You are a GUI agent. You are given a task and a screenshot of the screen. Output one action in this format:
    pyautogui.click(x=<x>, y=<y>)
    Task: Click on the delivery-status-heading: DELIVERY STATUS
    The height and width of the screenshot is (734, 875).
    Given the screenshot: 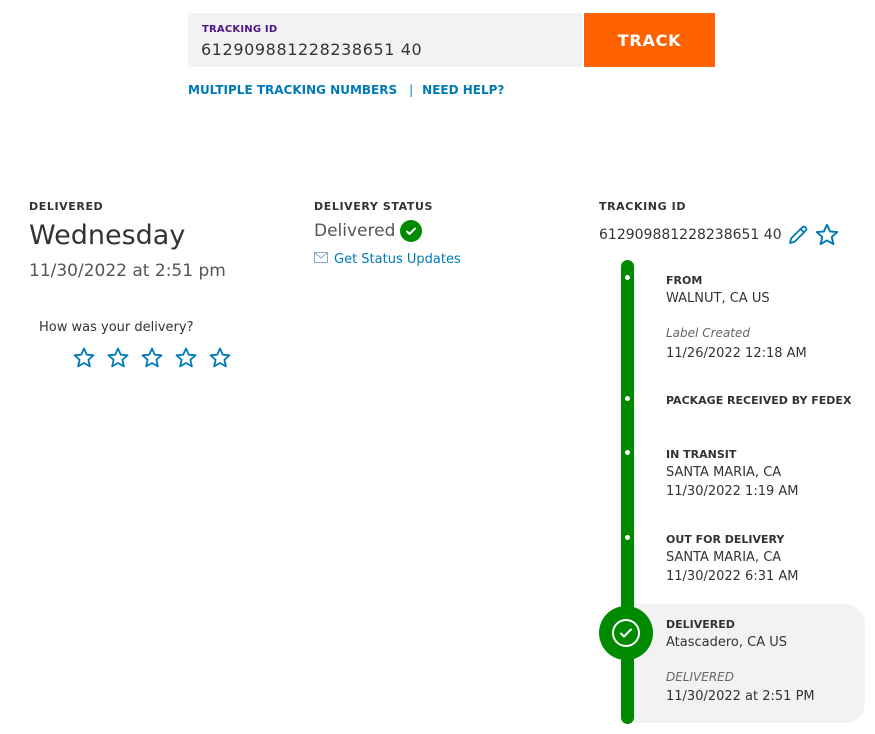 What is the action you would take?
    pyautogui.click(x=374, y=206)
    